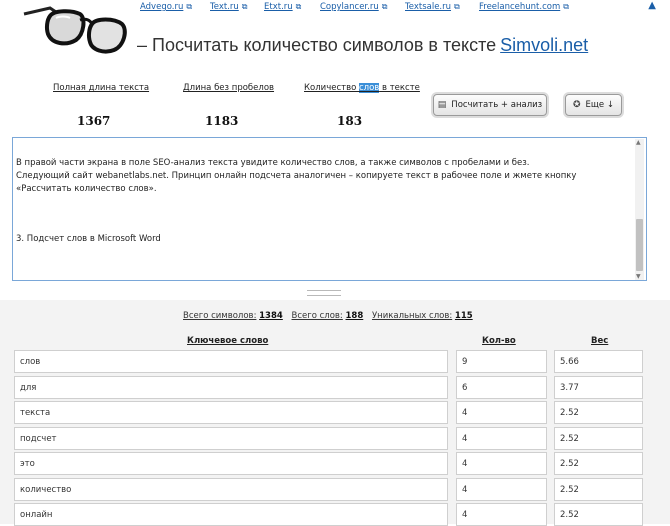  What do you see at coordinates (501, 387) in the screenshot?
I see `count-cell: 6` at bounding box center [501, 387].